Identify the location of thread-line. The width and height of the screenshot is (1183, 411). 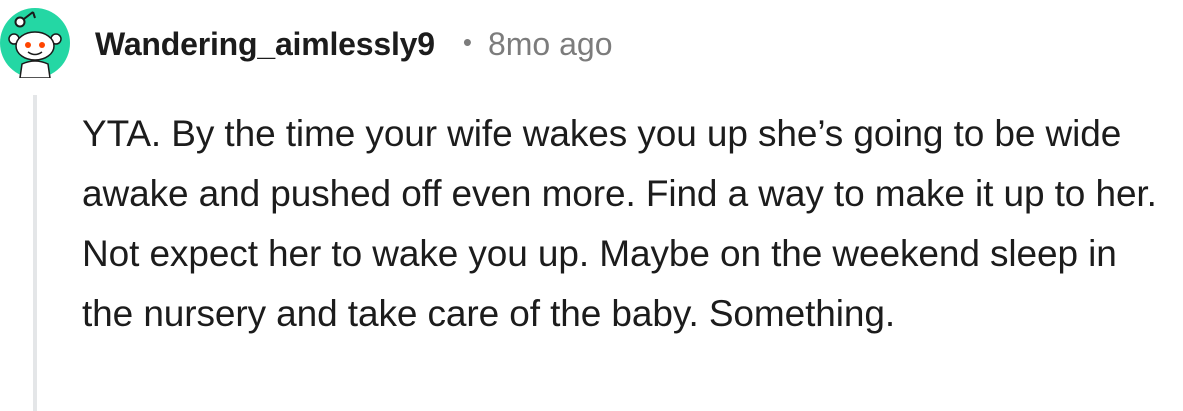
(35, 253).